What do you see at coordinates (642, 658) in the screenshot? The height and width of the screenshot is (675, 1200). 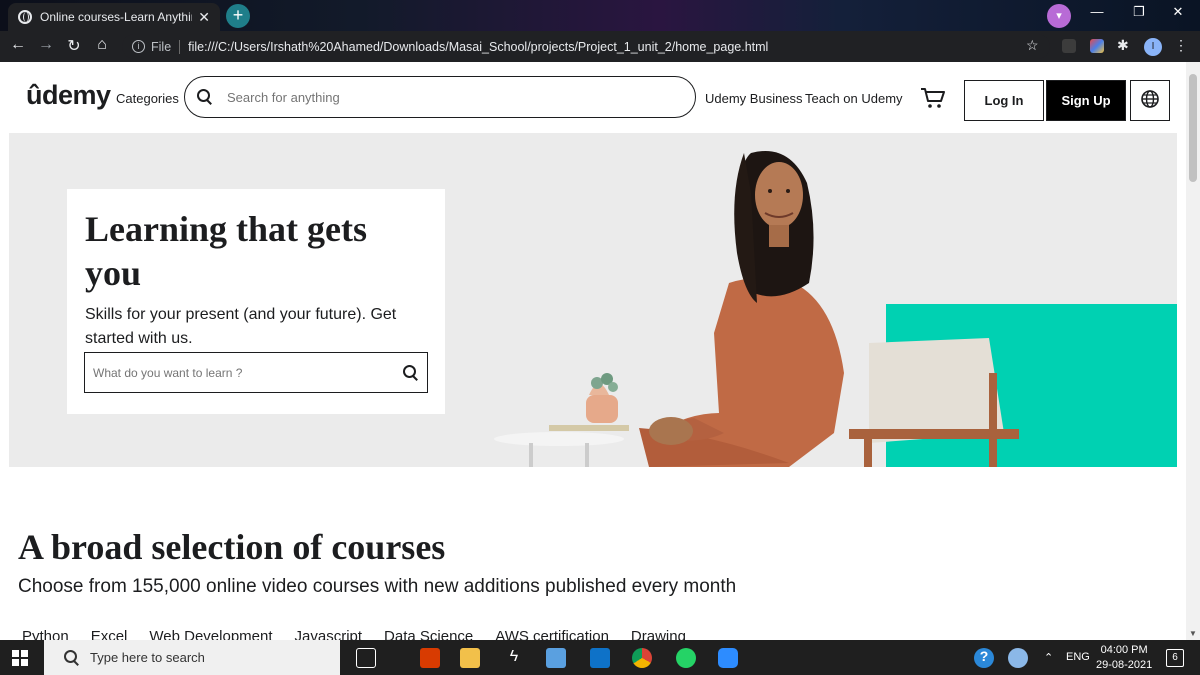 I see `chrome-icon` at bounding box center [642, 658].